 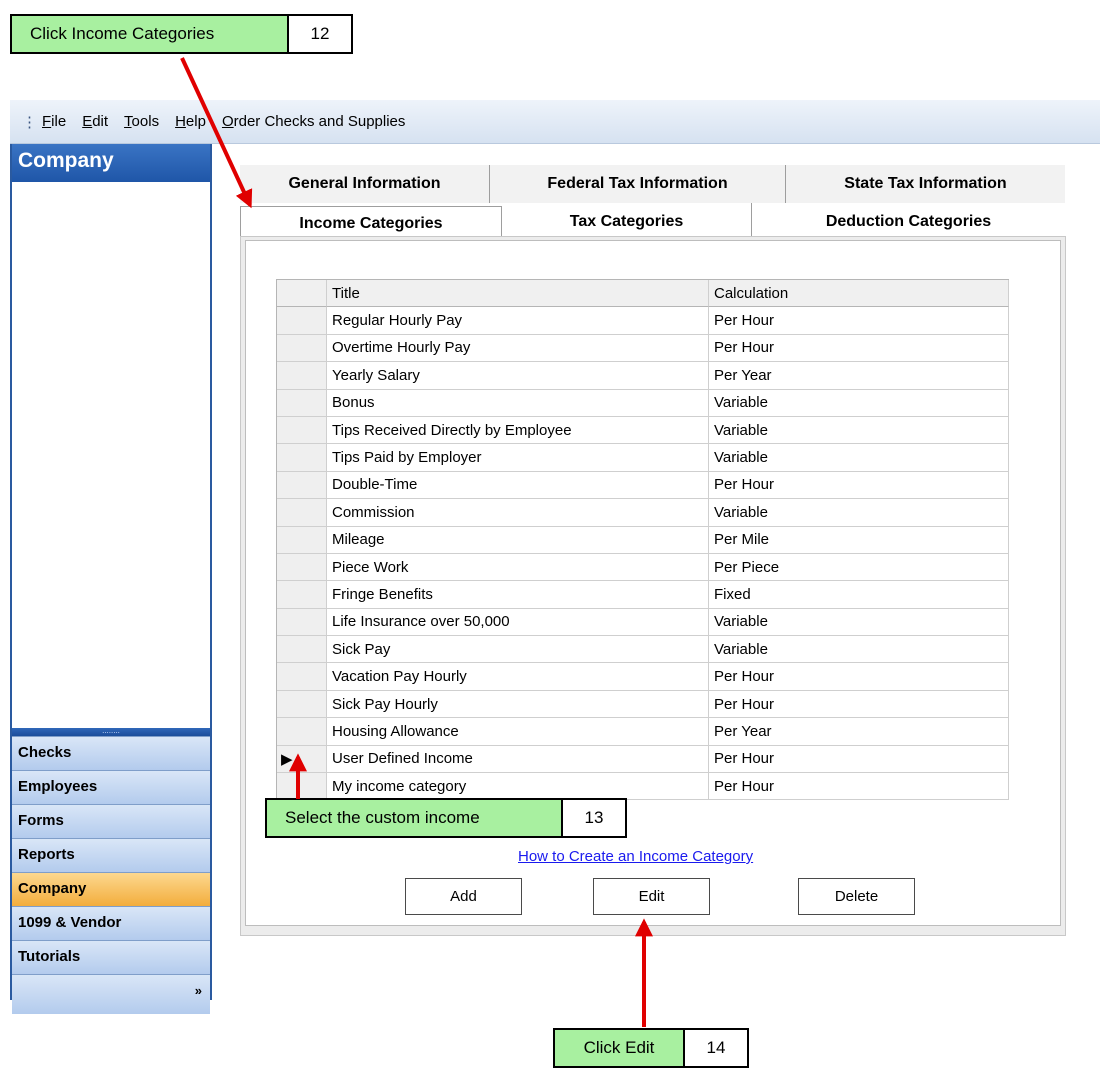 What do you see at coordinates (446, 818) in the screenshot?
I see `callout-select-custom-income: Select the custom income 13` at bounding box center [446, 818].